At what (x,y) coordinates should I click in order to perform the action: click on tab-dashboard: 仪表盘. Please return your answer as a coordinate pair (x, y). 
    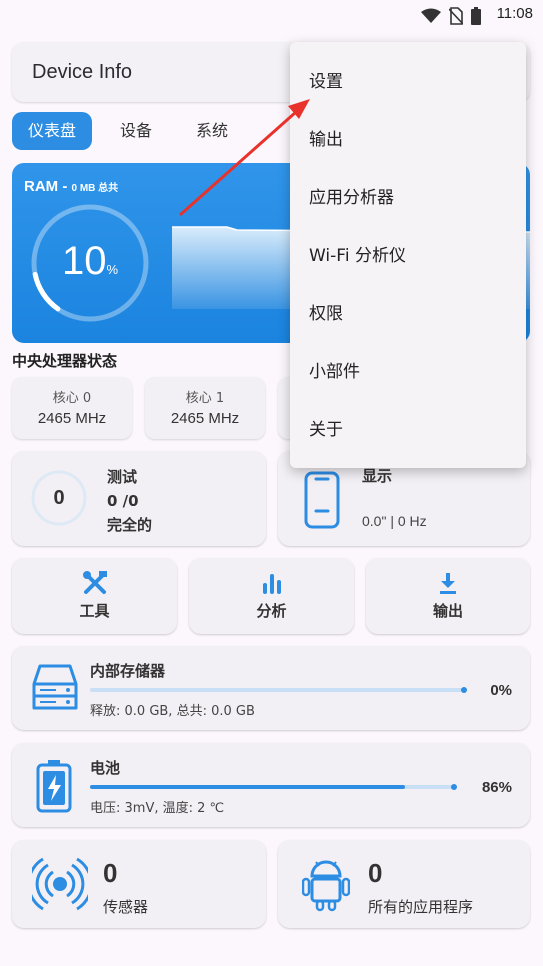
    Looking at the image, I should click on (52, 131).